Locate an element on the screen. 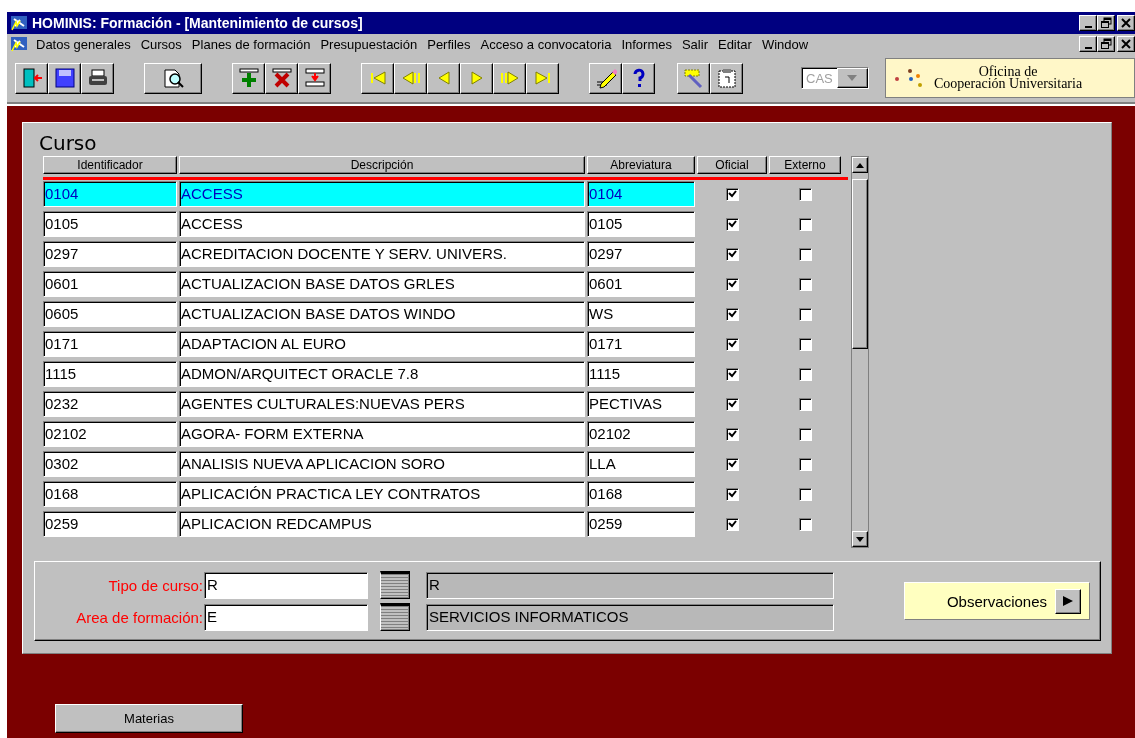  table-cell: WS is located at coordinates (641, 314).